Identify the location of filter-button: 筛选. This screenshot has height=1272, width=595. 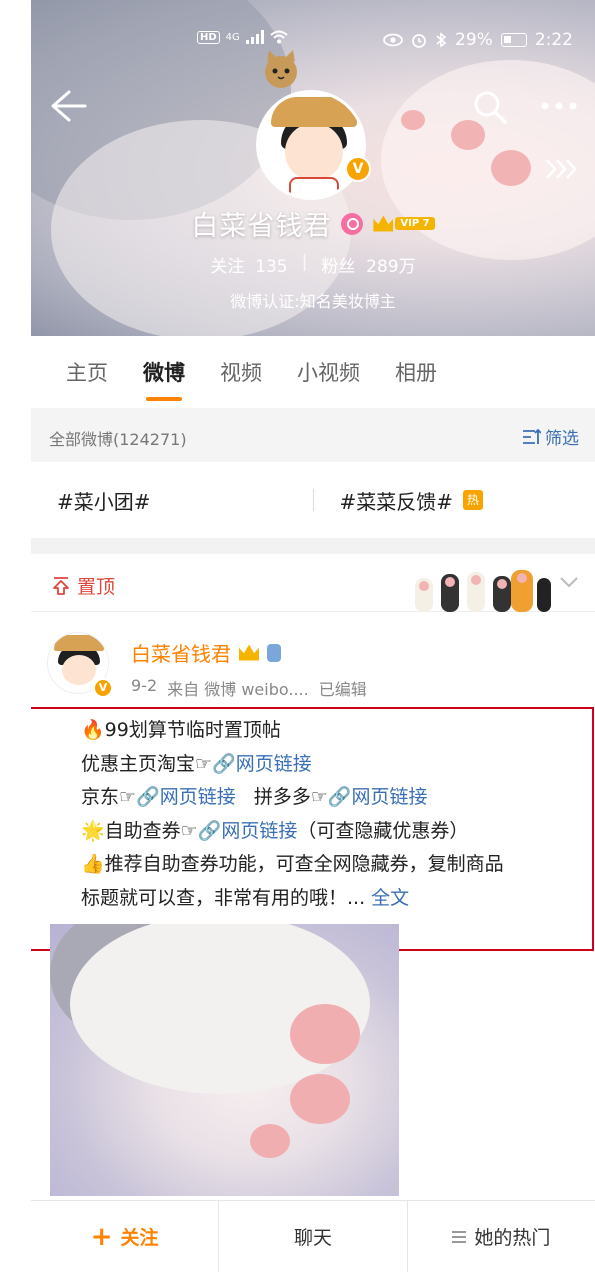
(550, 436).